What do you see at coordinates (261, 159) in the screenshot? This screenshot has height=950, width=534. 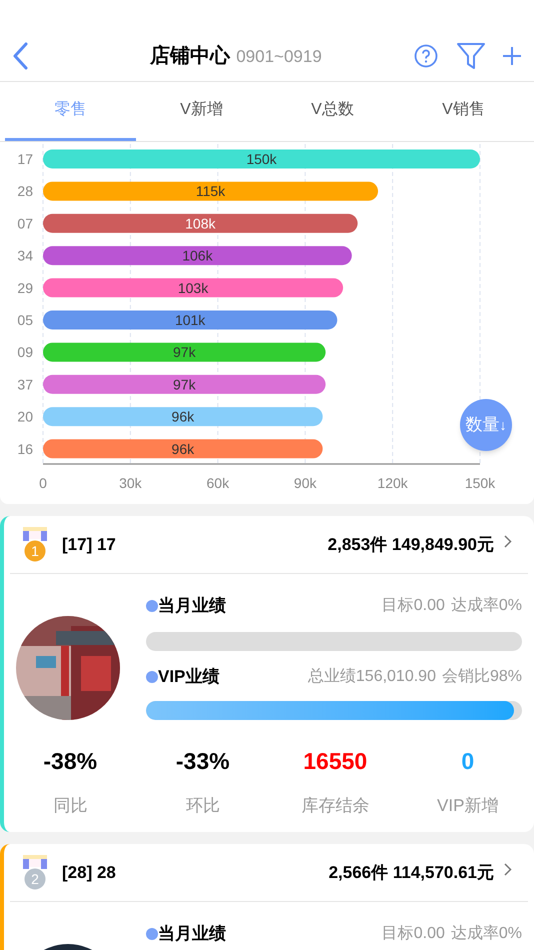 I see `bar-value: 150k` at bounding box center [261, 159].